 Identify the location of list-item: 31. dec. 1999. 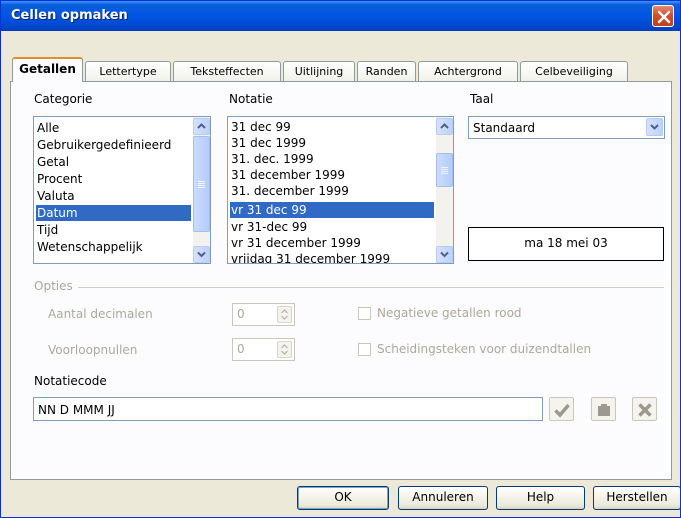
(272, 159).